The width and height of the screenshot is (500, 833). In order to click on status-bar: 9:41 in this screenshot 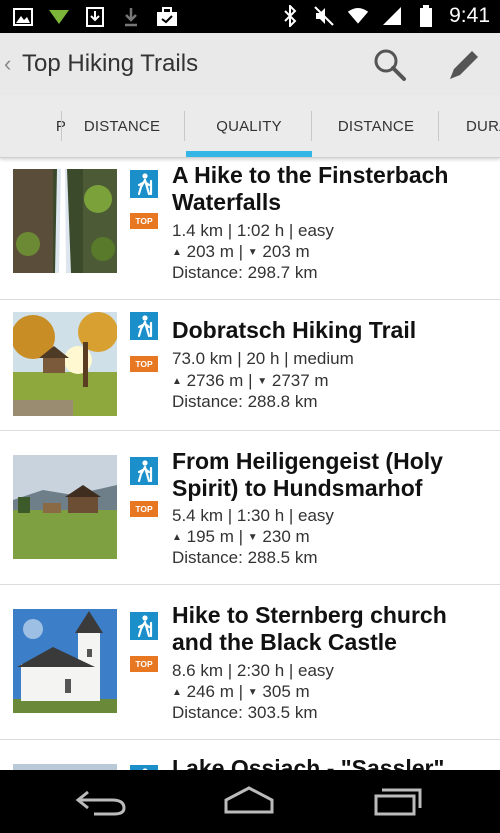, I will do `click(250, 16)`.